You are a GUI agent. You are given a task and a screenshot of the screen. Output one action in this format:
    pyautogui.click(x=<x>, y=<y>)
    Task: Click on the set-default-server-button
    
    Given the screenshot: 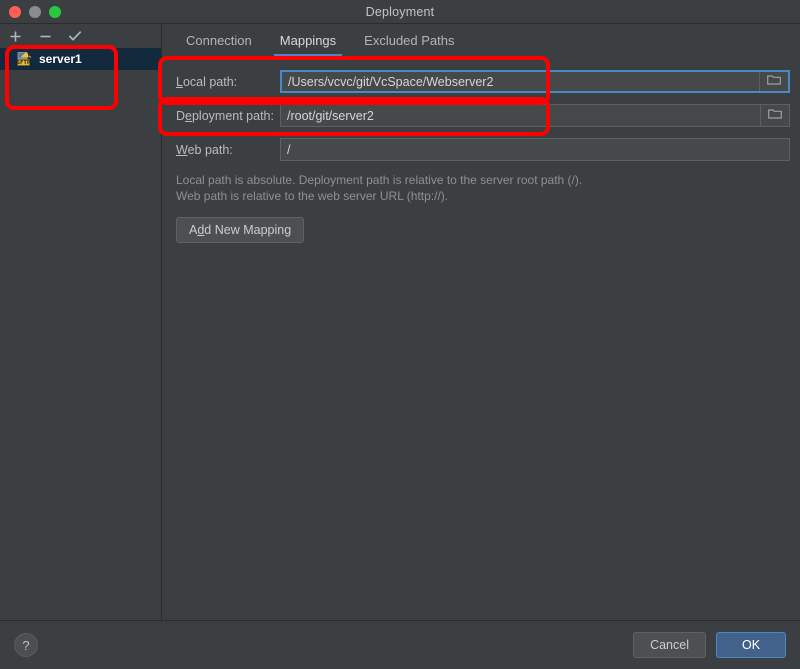 What is the action you would take?
    pyautogui.click(x=75, y=36)
    